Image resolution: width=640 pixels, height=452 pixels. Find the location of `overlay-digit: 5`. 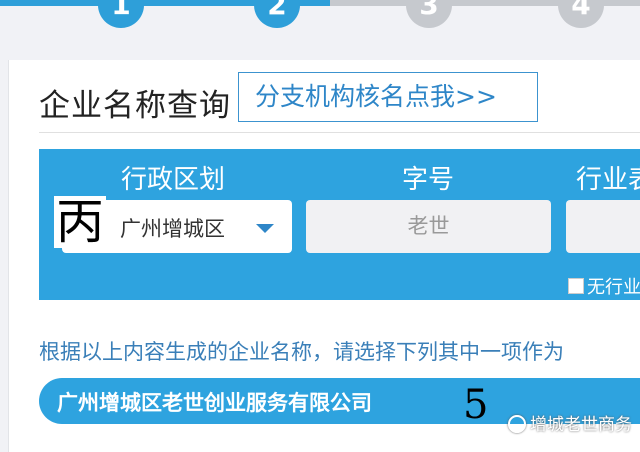

overlay-digit: 5 is located at coordinates (476, 405).